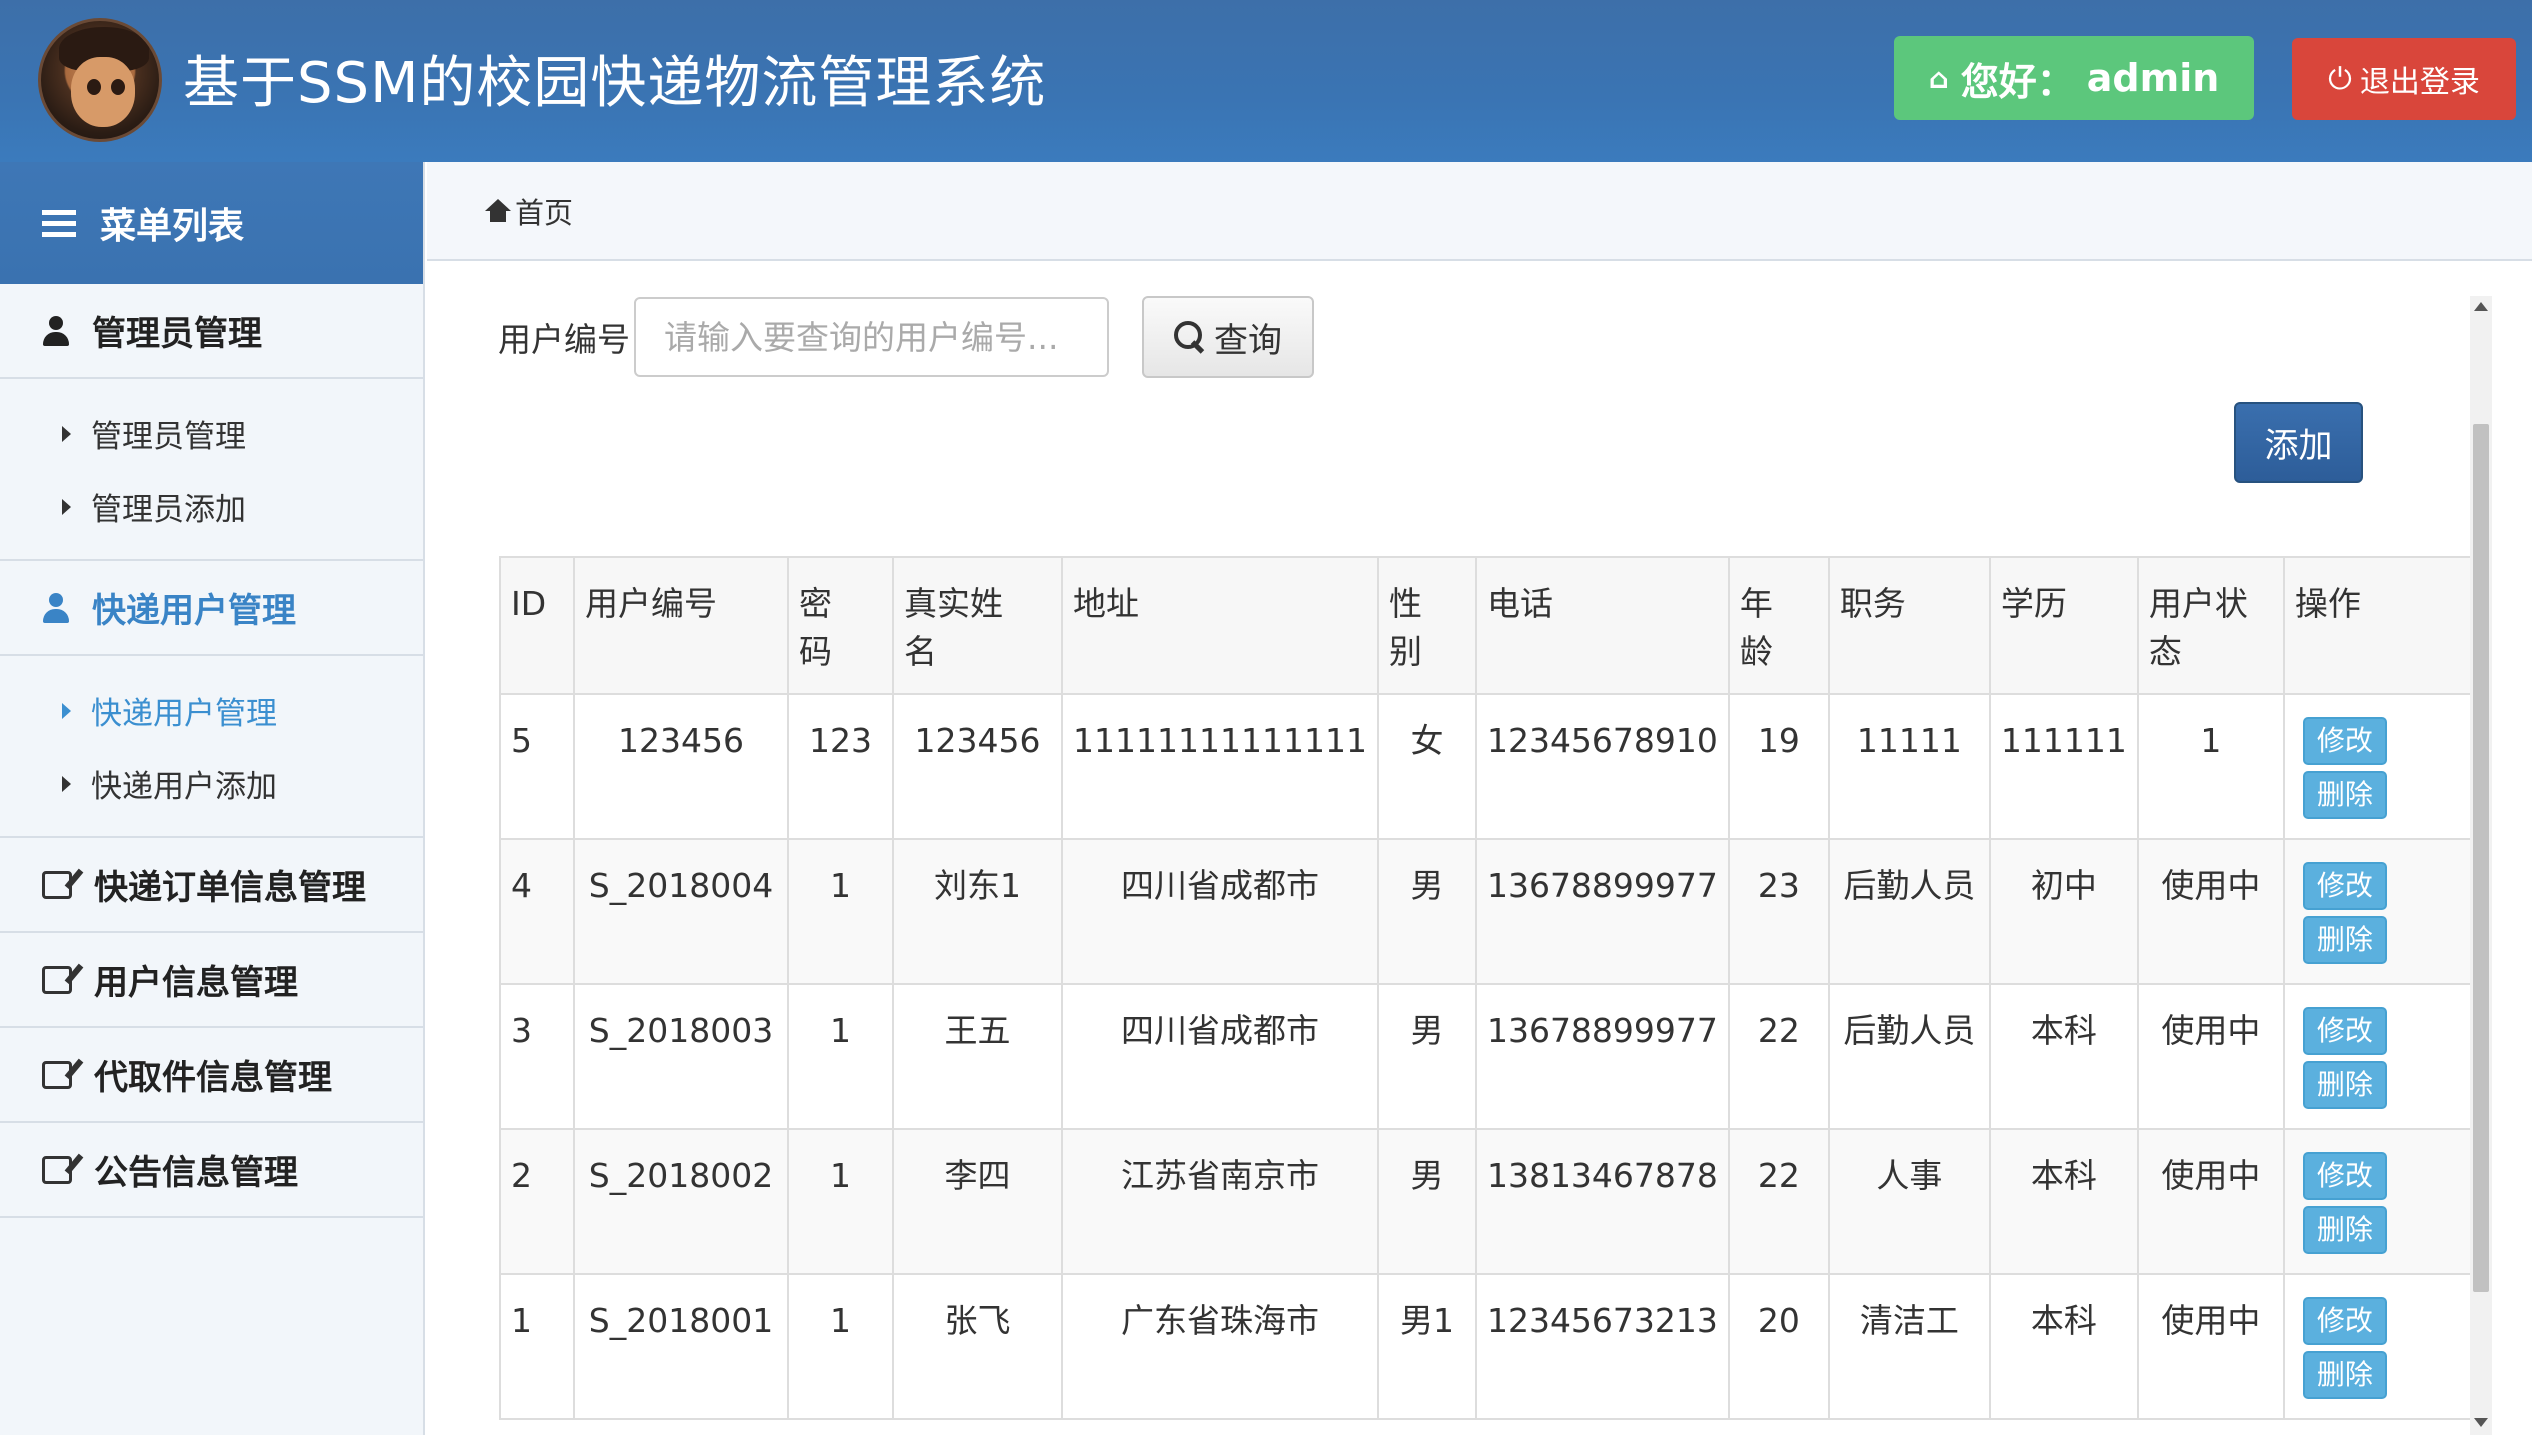 This screenshot has height=1435, width=2532. What do you see at coordinates (537, 1056) in the screenshot?
I see `table-cell: 3` at bounding box center [537, 1056].